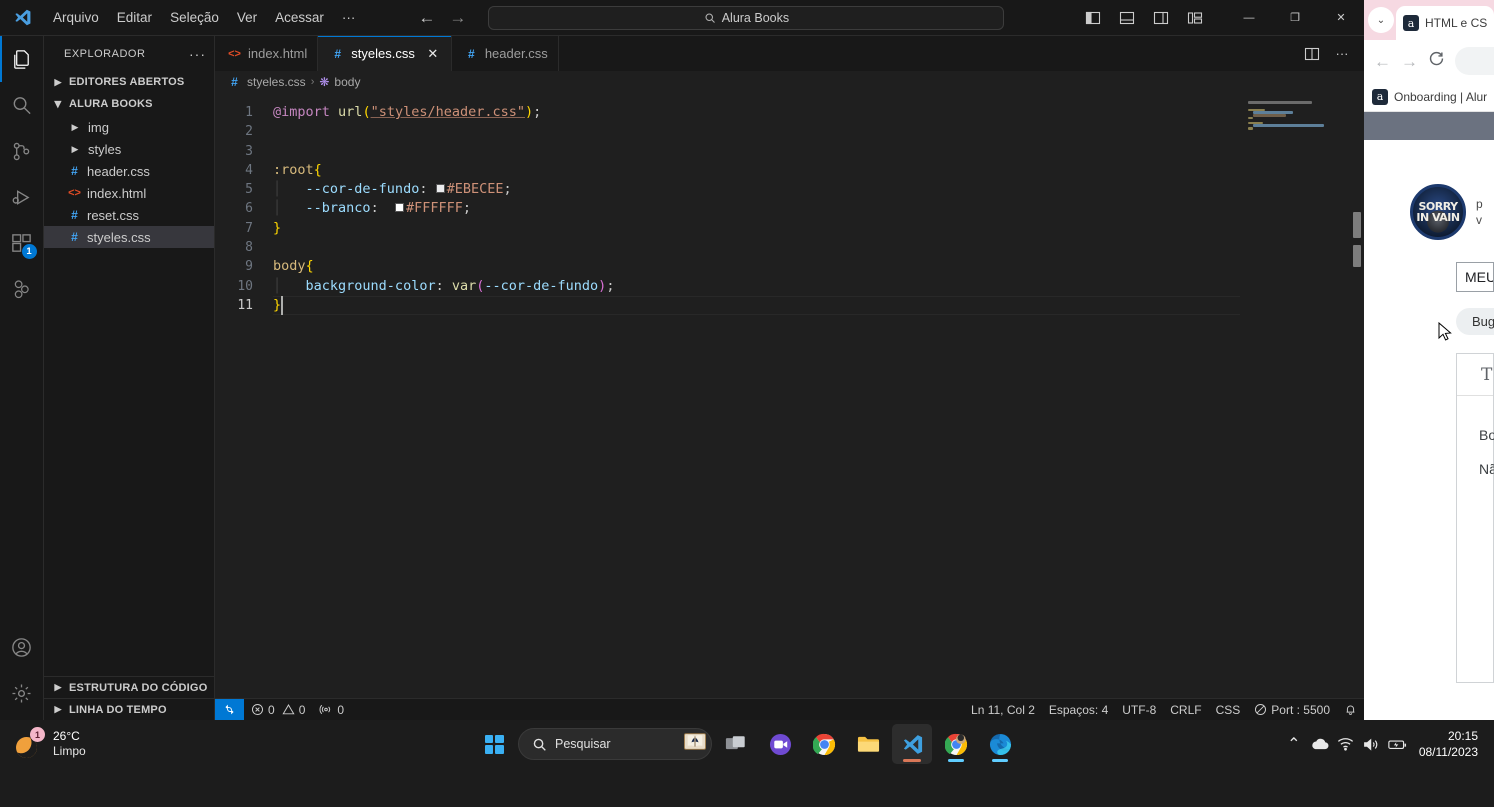 The height and width of the screenshot is (807, 1494). What do you see at coordinates (1445, 23) in the screenshot?
I see `chrome-tab: a HTML e CS` at bounding box center [1445, 23].